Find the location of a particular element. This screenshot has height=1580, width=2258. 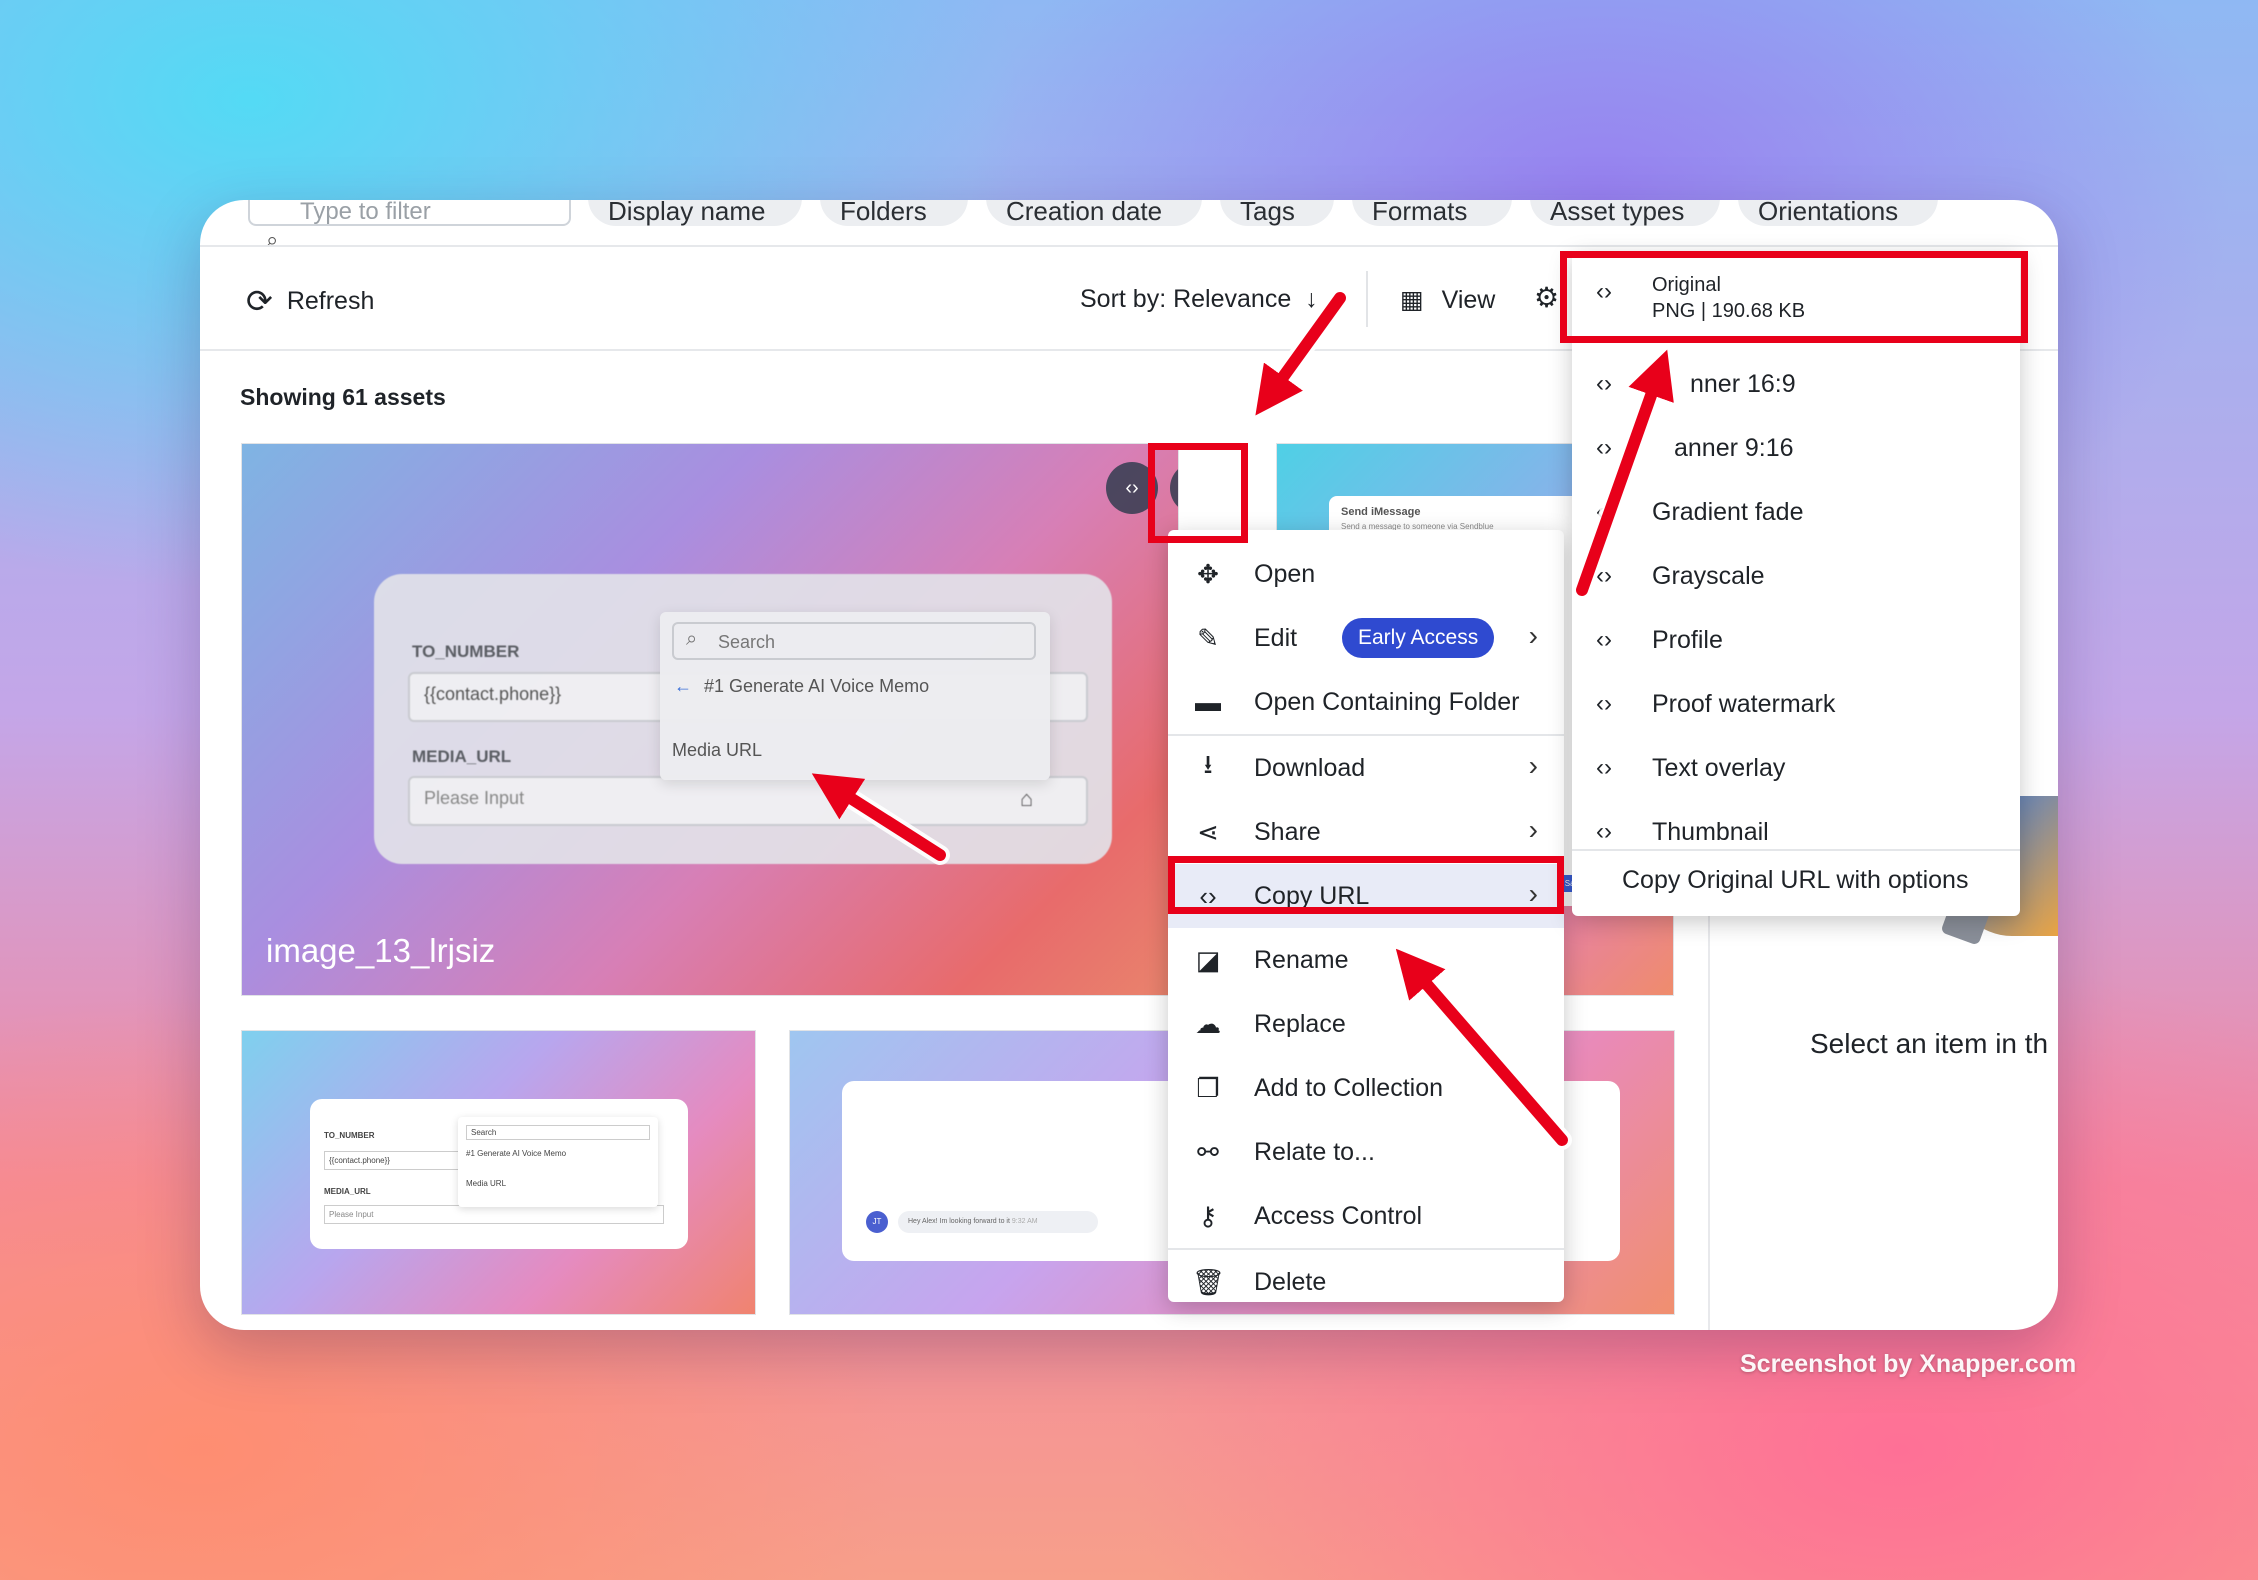

watermark: Screenshot by Xnapper.com is located at coordinates (1908, 1364).